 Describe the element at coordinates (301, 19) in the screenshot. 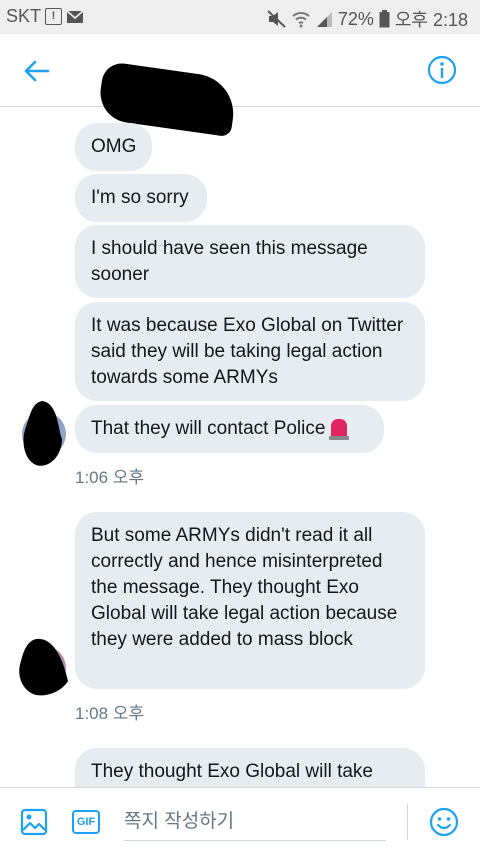

I see `wifi-icon` at that location.